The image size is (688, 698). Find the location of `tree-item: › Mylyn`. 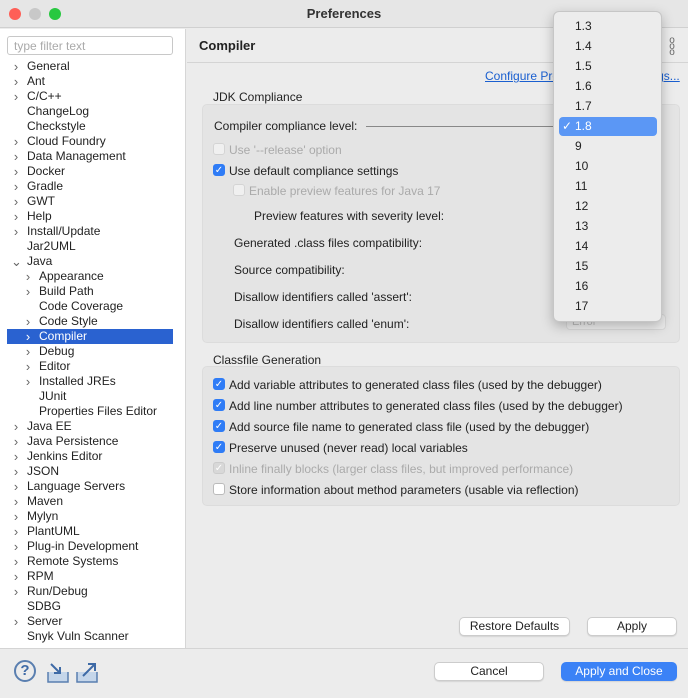

tree-item: › Mylyn is located at coordinates (90, 516).